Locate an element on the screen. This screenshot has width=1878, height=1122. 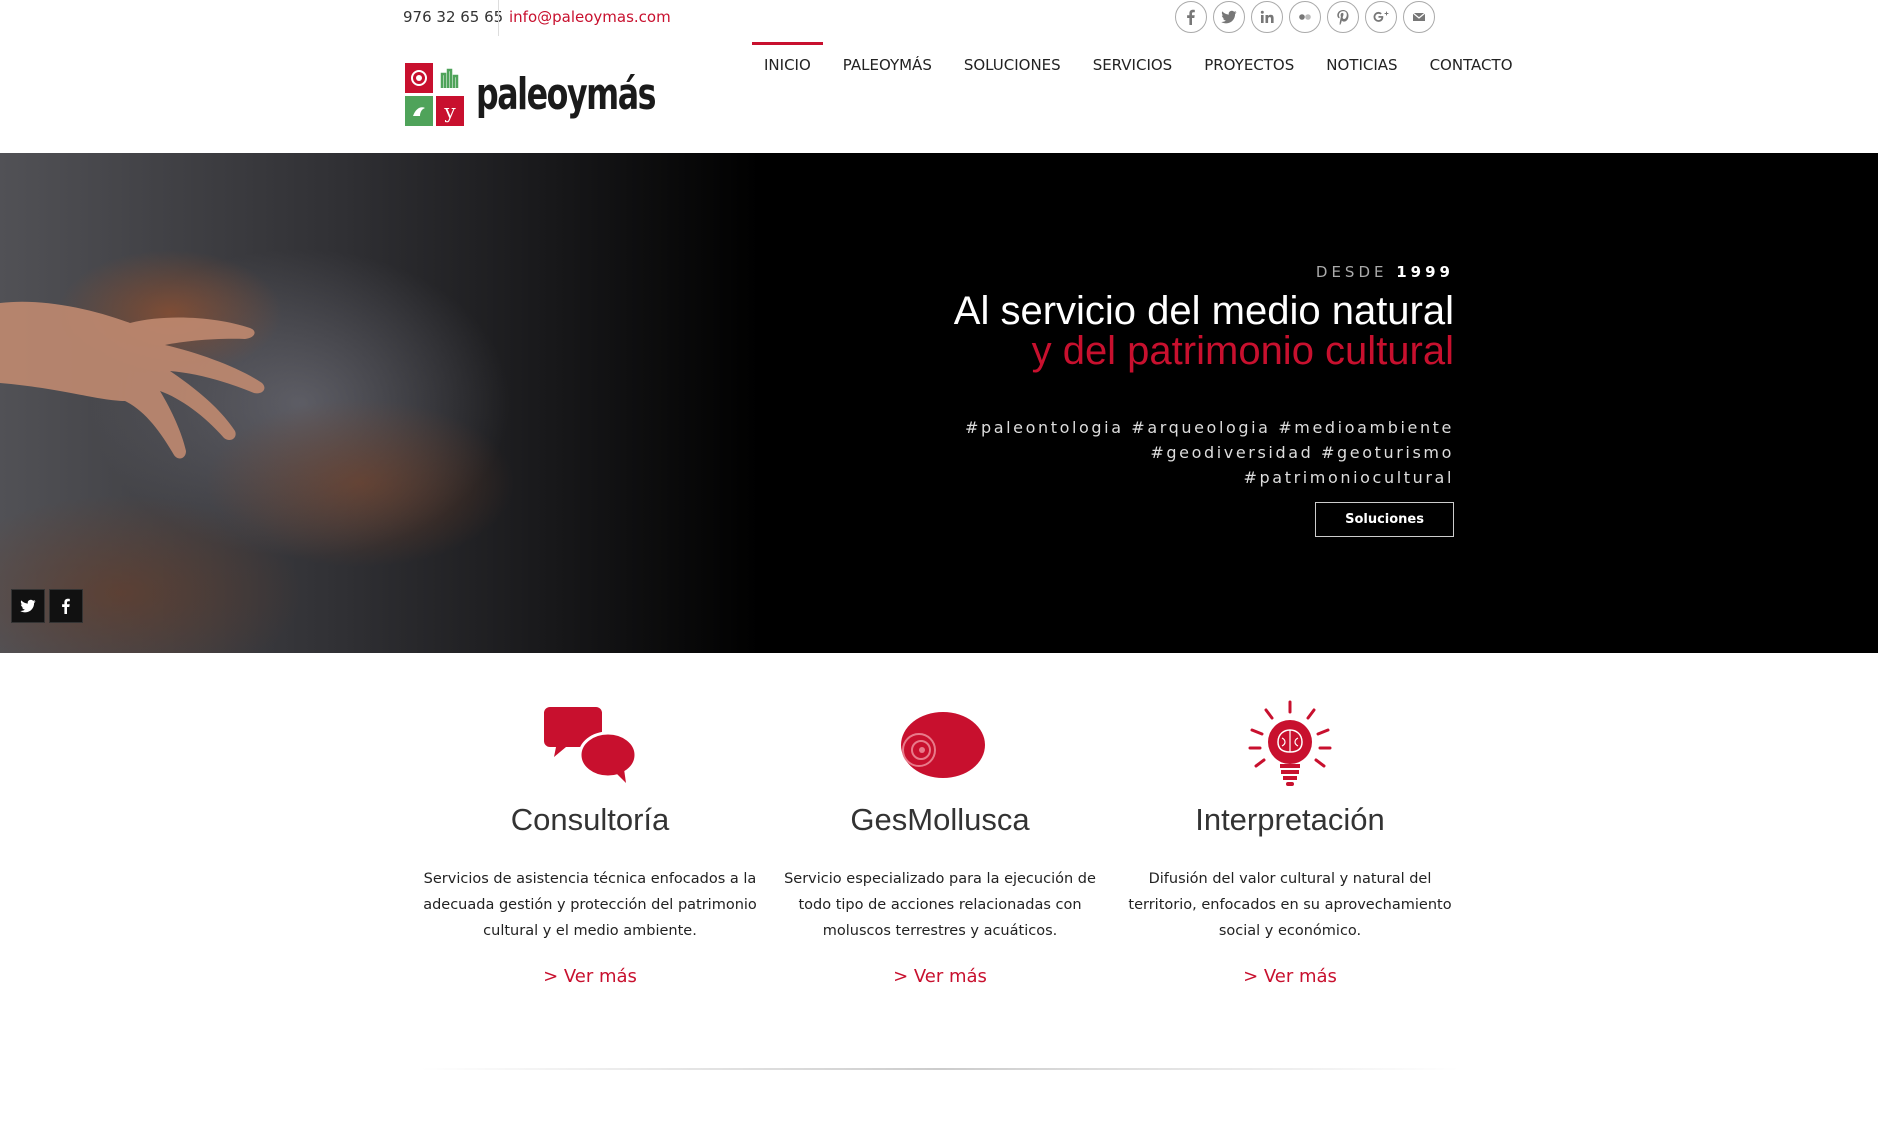
hero-subheadline: y del patrimonio cultural is located at coordinates (1242, 351).